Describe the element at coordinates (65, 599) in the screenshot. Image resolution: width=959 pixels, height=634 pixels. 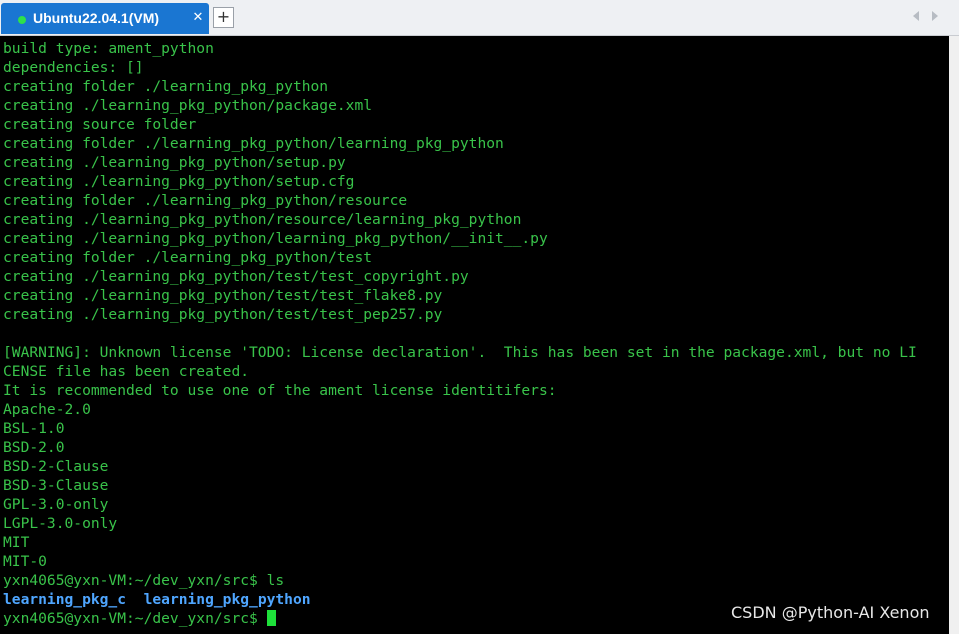
I see `directory-entry: learning_pkg_c` at that location.